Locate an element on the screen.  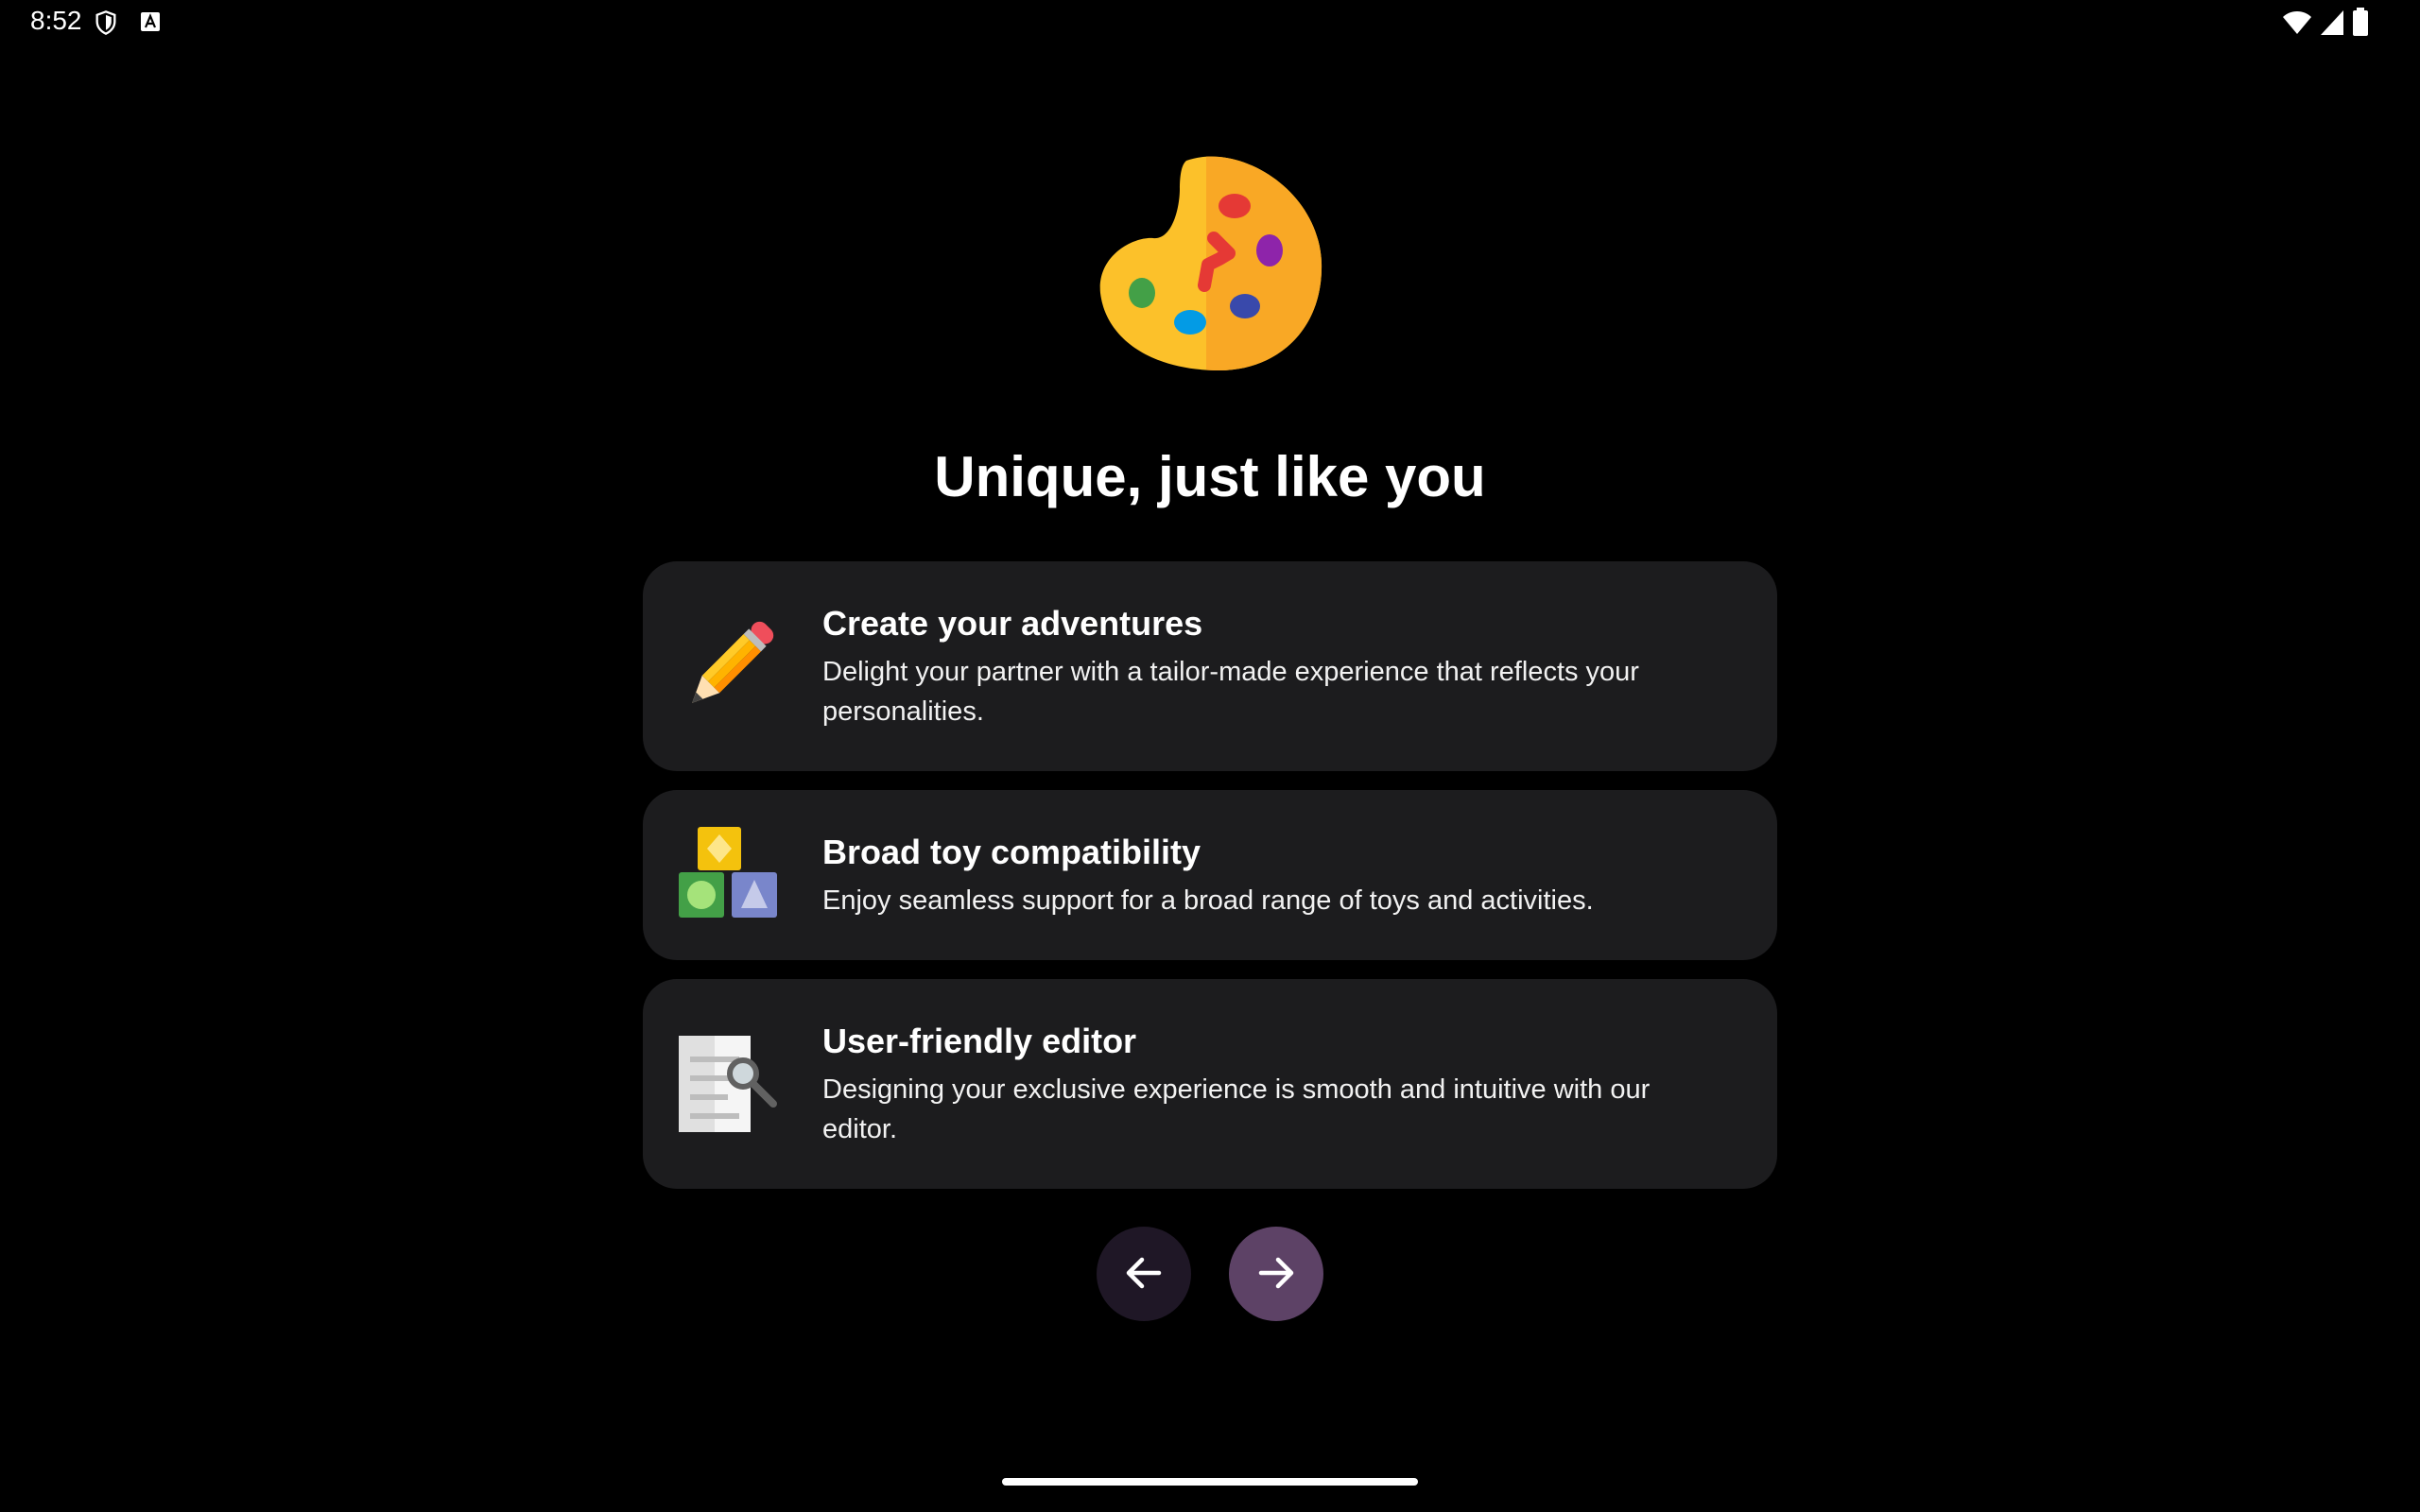
document-search-icon is located at coordinates (729, 1084).